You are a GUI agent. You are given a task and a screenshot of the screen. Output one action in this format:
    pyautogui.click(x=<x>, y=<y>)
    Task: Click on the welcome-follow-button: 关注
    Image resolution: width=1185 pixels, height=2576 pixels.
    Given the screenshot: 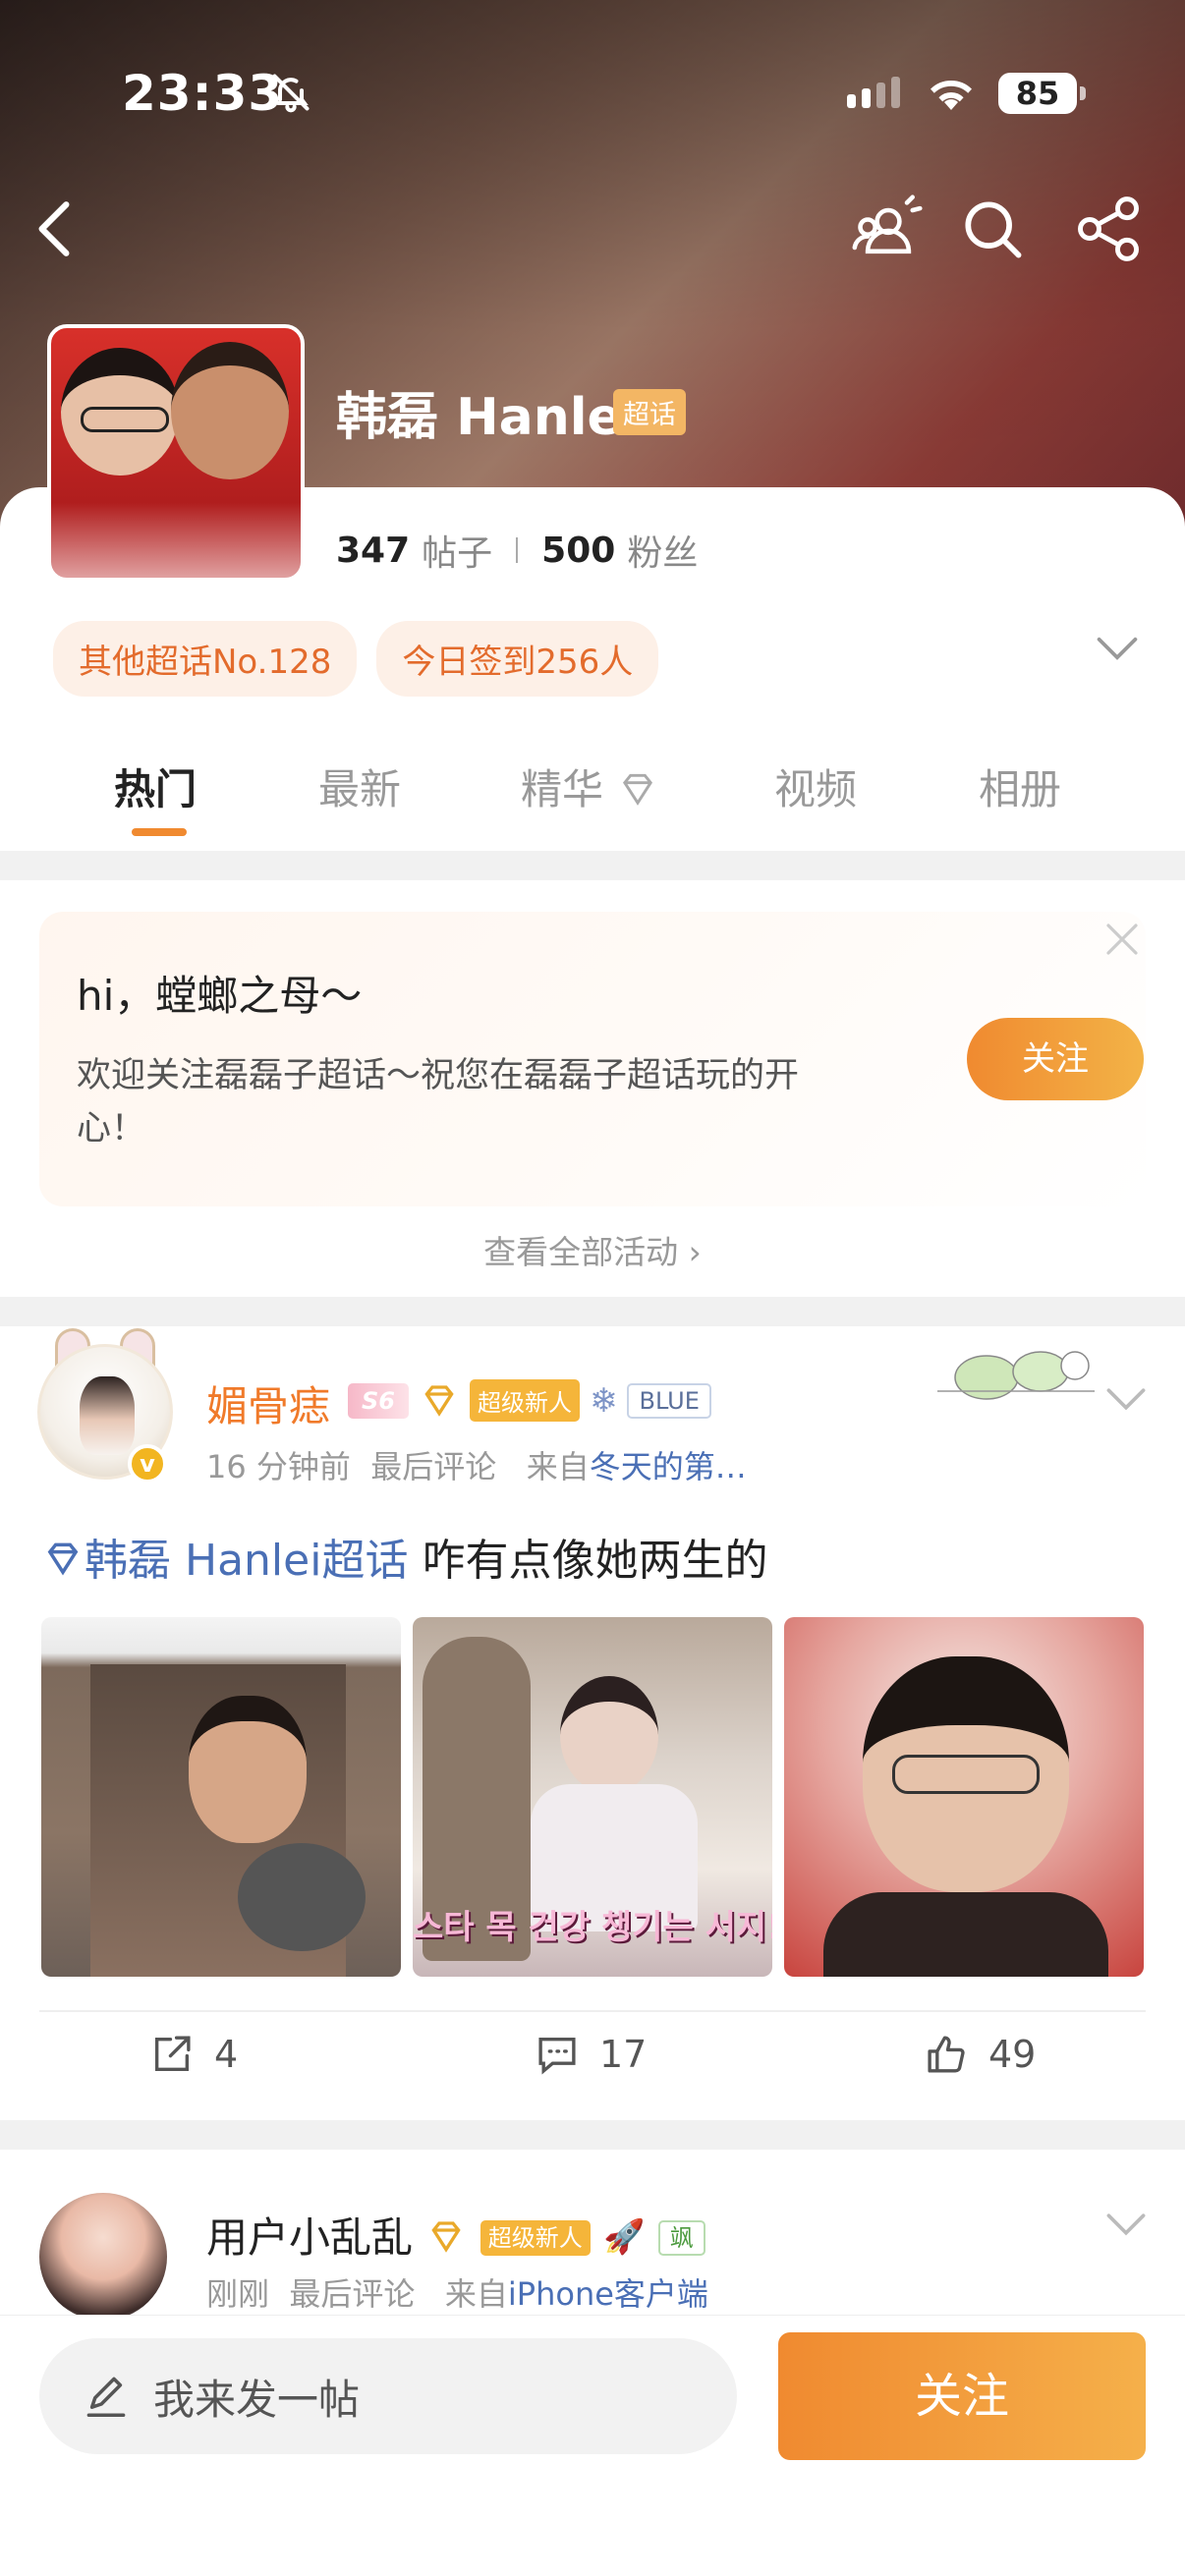 What is the action you would take?
    pyautogui.click(x=1056, y=1059)
    